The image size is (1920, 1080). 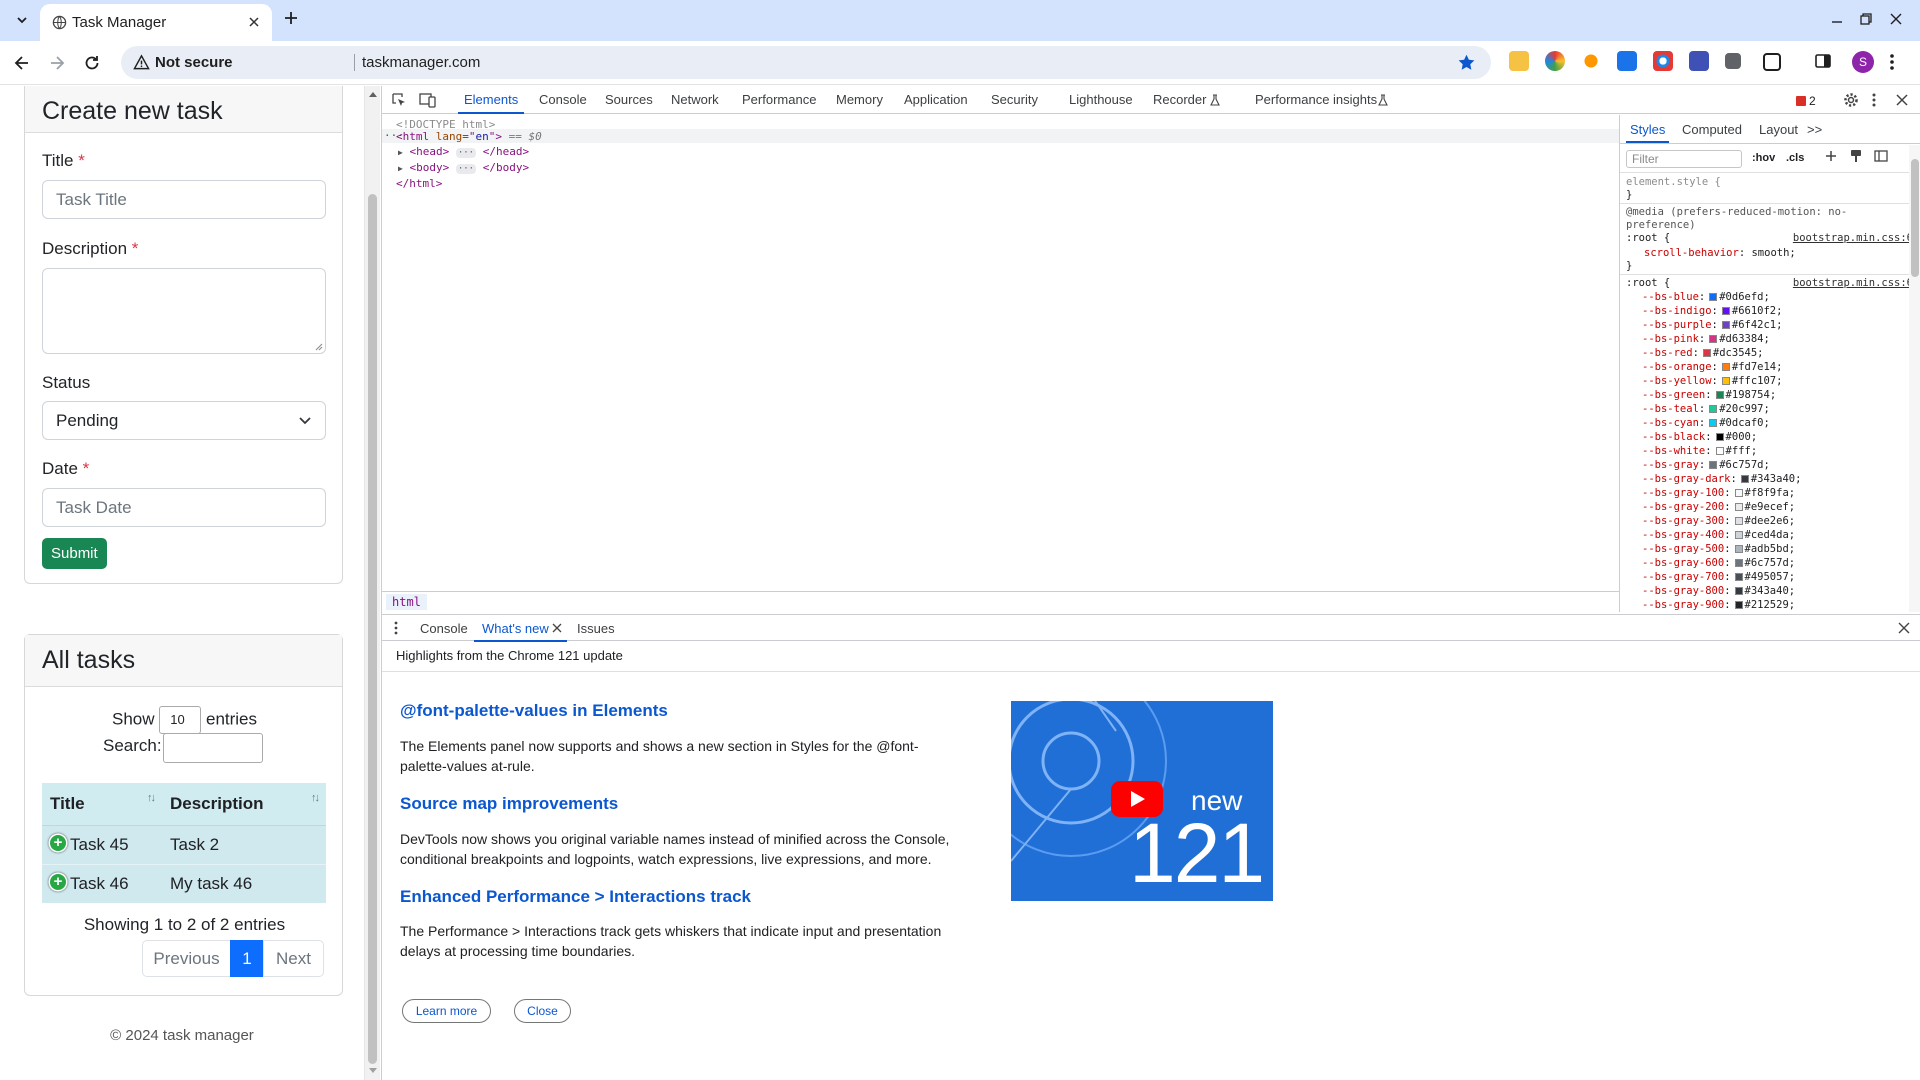 What do you see at coordinates (247, 958) in the screenshot?
I see `pagination-page-1: 1` at bounding box center [247, 958].